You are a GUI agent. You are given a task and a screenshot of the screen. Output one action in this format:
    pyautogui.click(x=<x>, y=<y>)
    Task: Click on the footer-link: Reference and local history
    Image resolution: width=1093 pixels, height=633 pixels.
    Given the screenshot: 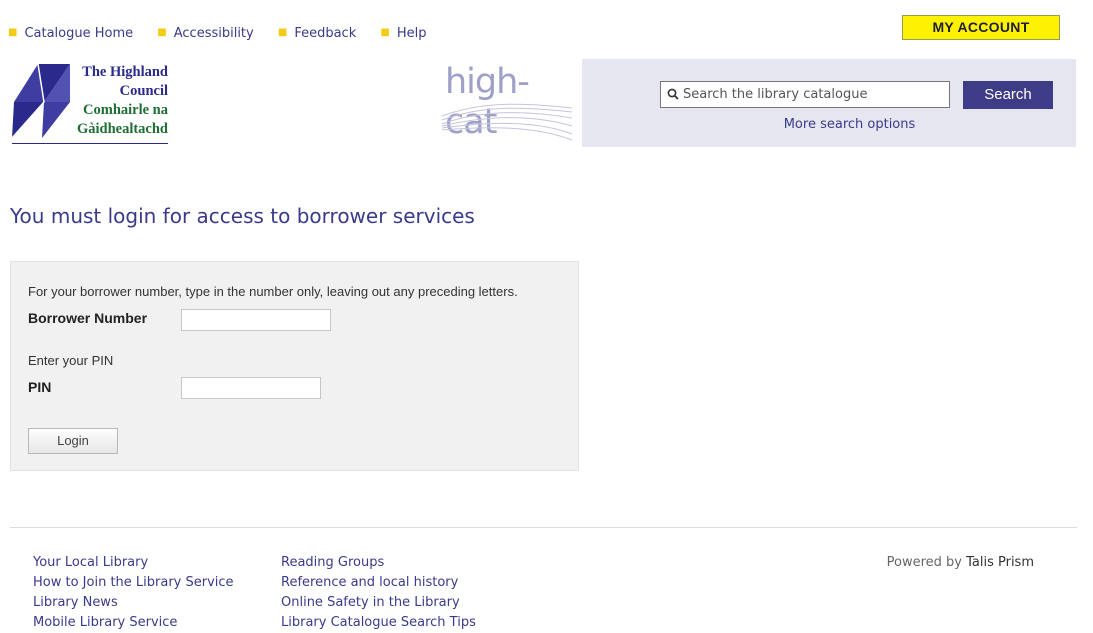 What is the action you would take?
    pyautogui.click(x=378, y=583)
    